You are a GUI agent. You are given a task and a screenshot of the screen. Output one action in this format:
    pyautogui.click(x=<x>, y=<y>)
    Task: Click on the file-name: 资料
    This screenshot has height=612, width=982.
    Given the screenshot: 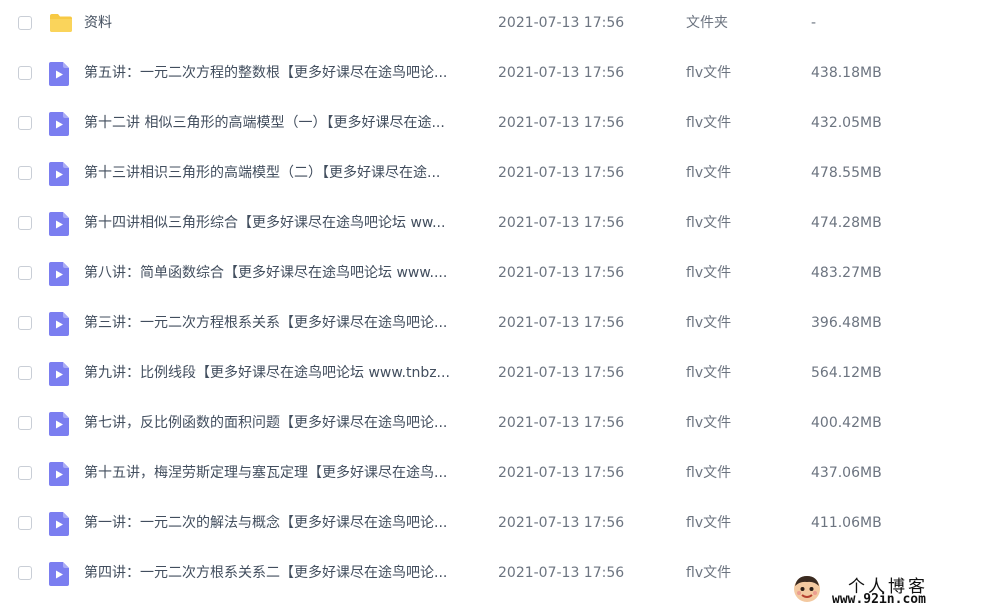 What is the action you would take?
    pyautogui.click(x=284, y=23)
    